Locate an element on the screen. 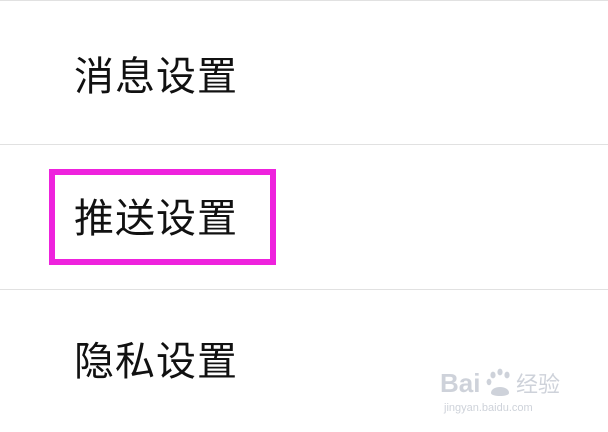 The image size is (608, 432). watermark: Bai 经验 jingyan.baidu.com is located at coordinates (510, 391).